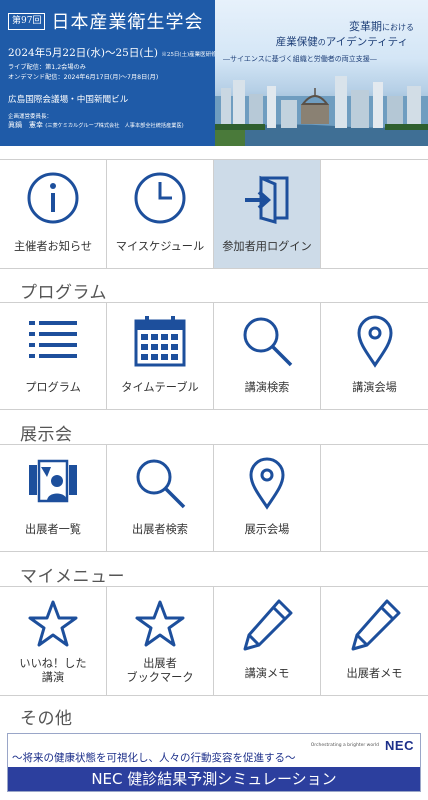 Image resolution: width=428 pixels, height=800 pixels. I want to click on ad-cta: NEC 健診結果予測シミュレーション, so click(214, 779).